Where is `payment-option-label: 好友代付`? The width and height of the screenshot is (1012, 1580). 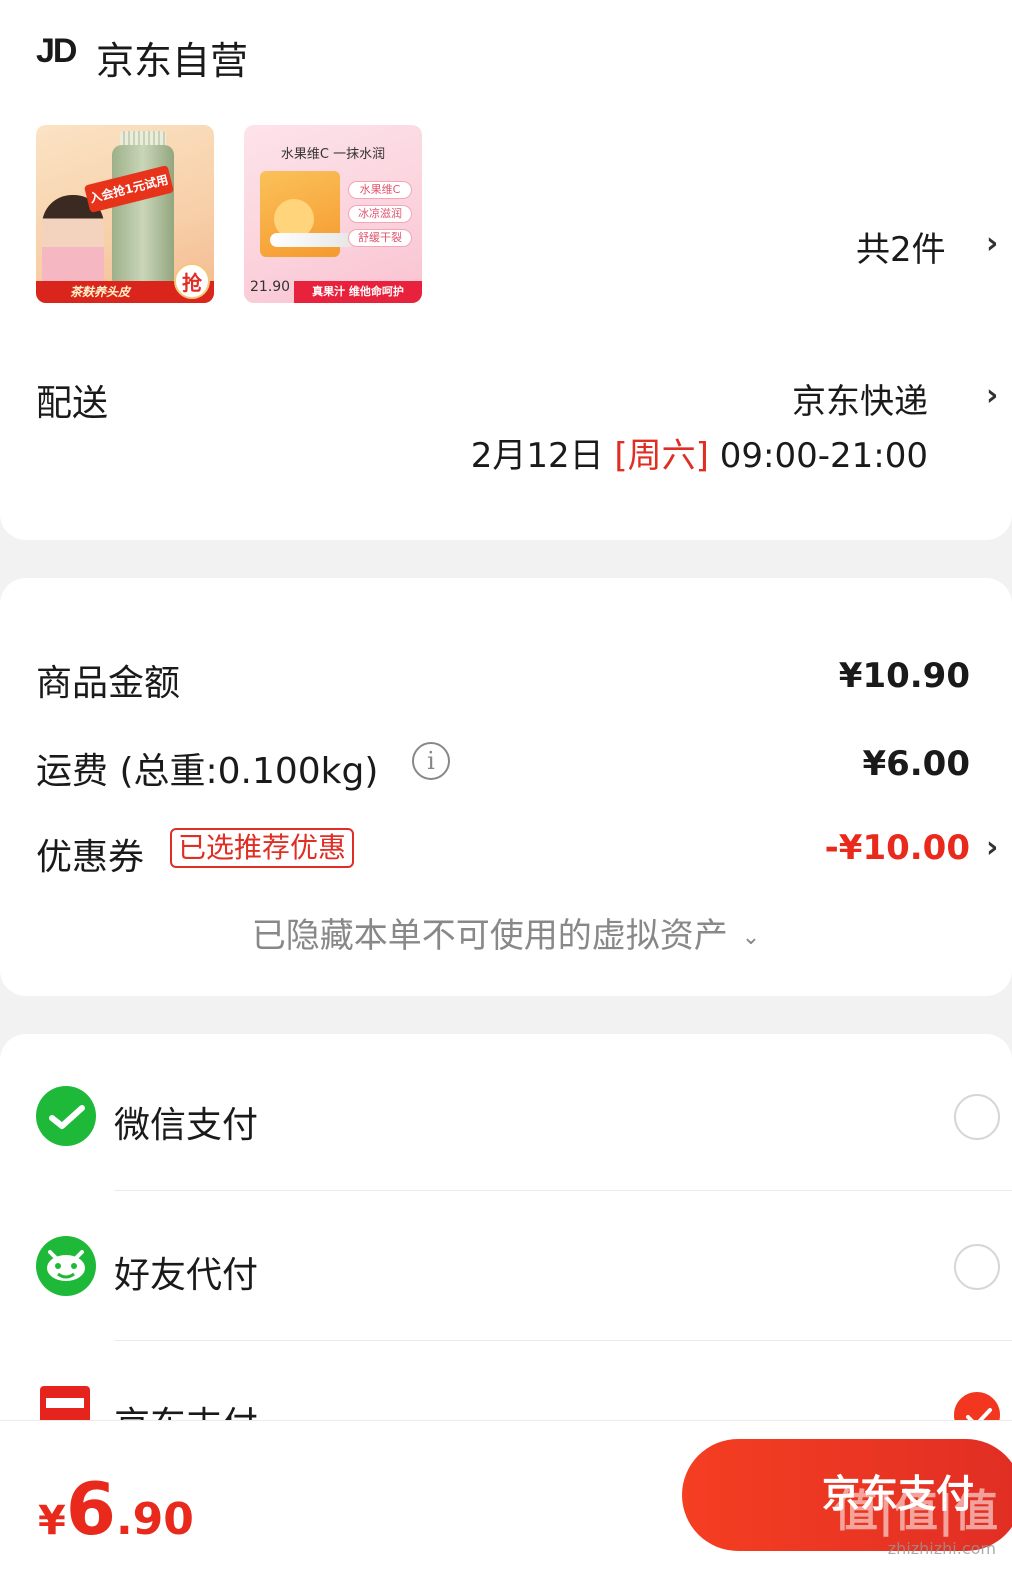
payment-option-label: 好友代付 is located at coordinates (186, 1272).